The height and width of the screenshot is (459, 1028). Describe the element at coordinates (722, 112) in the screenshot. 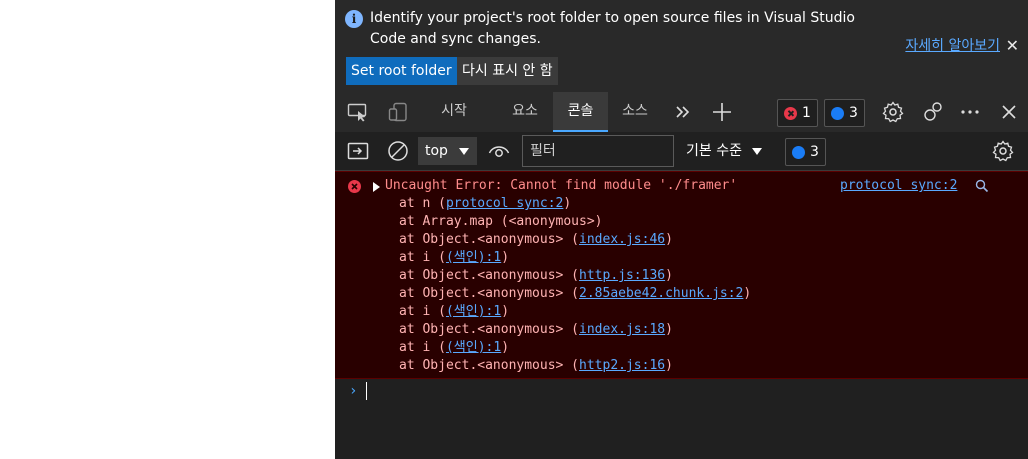

I see `add-tab-icon` at that location.